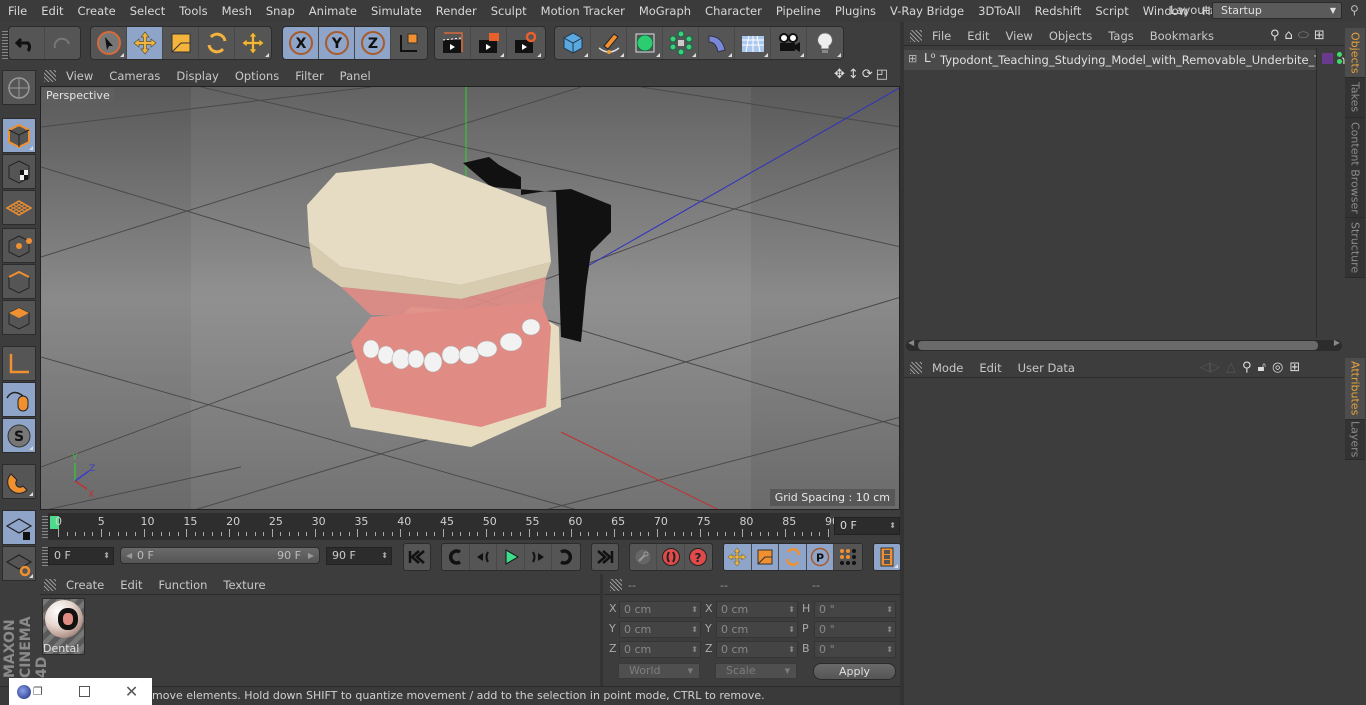 The image size is (1366, 705). I want to click on target-icon: ◎, so click(1277, 367).